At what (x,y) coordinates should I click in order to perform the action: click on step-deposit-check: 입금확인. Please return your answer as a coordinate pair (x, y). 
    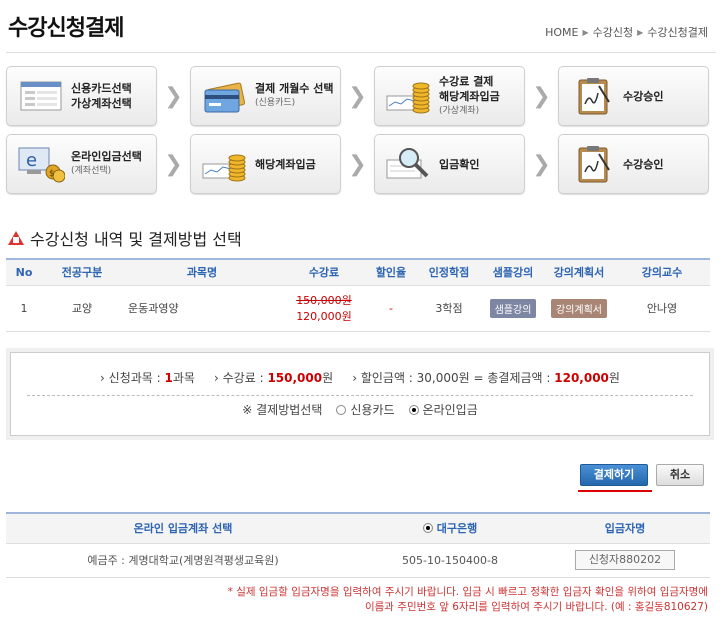
    Looking at the image, I should click on (449, 164).